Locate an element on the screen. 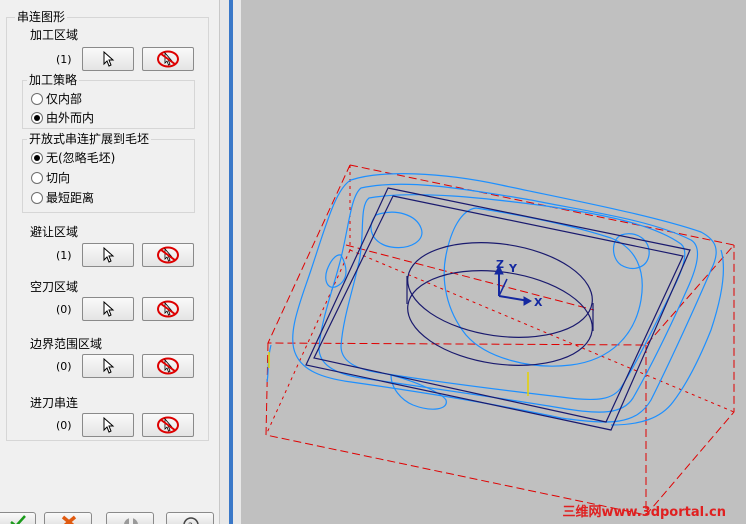 The width and height of the screenshot is (746, 524). air-region-count: (0) is located at coordinates (64, 309).